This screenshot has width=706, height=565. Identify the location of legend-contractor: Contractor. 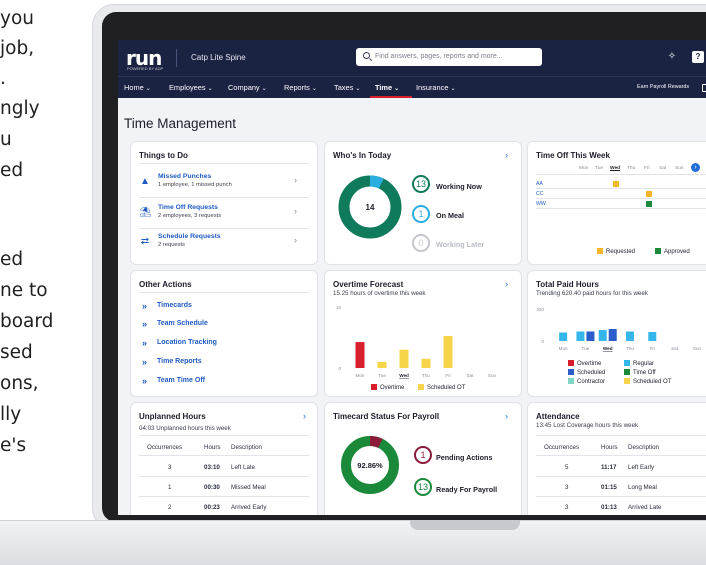
(586, 381).